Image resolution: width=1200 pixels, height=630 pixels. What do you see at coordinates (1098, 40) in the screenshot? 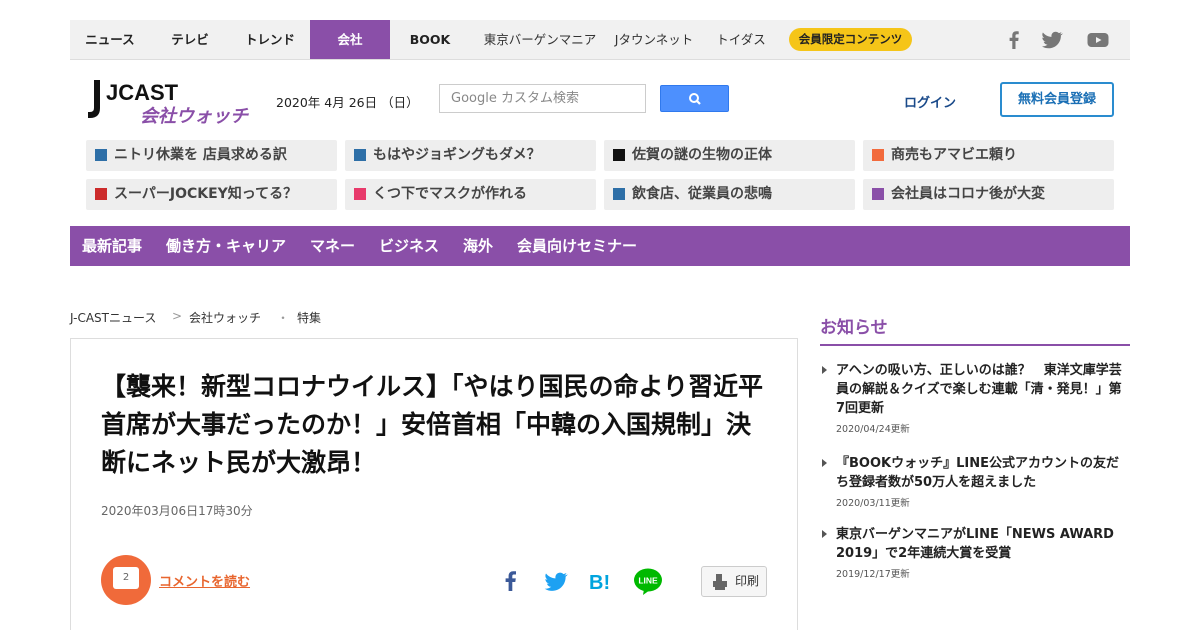
I see `youtube-icon` at bounding box center [1098, 40].